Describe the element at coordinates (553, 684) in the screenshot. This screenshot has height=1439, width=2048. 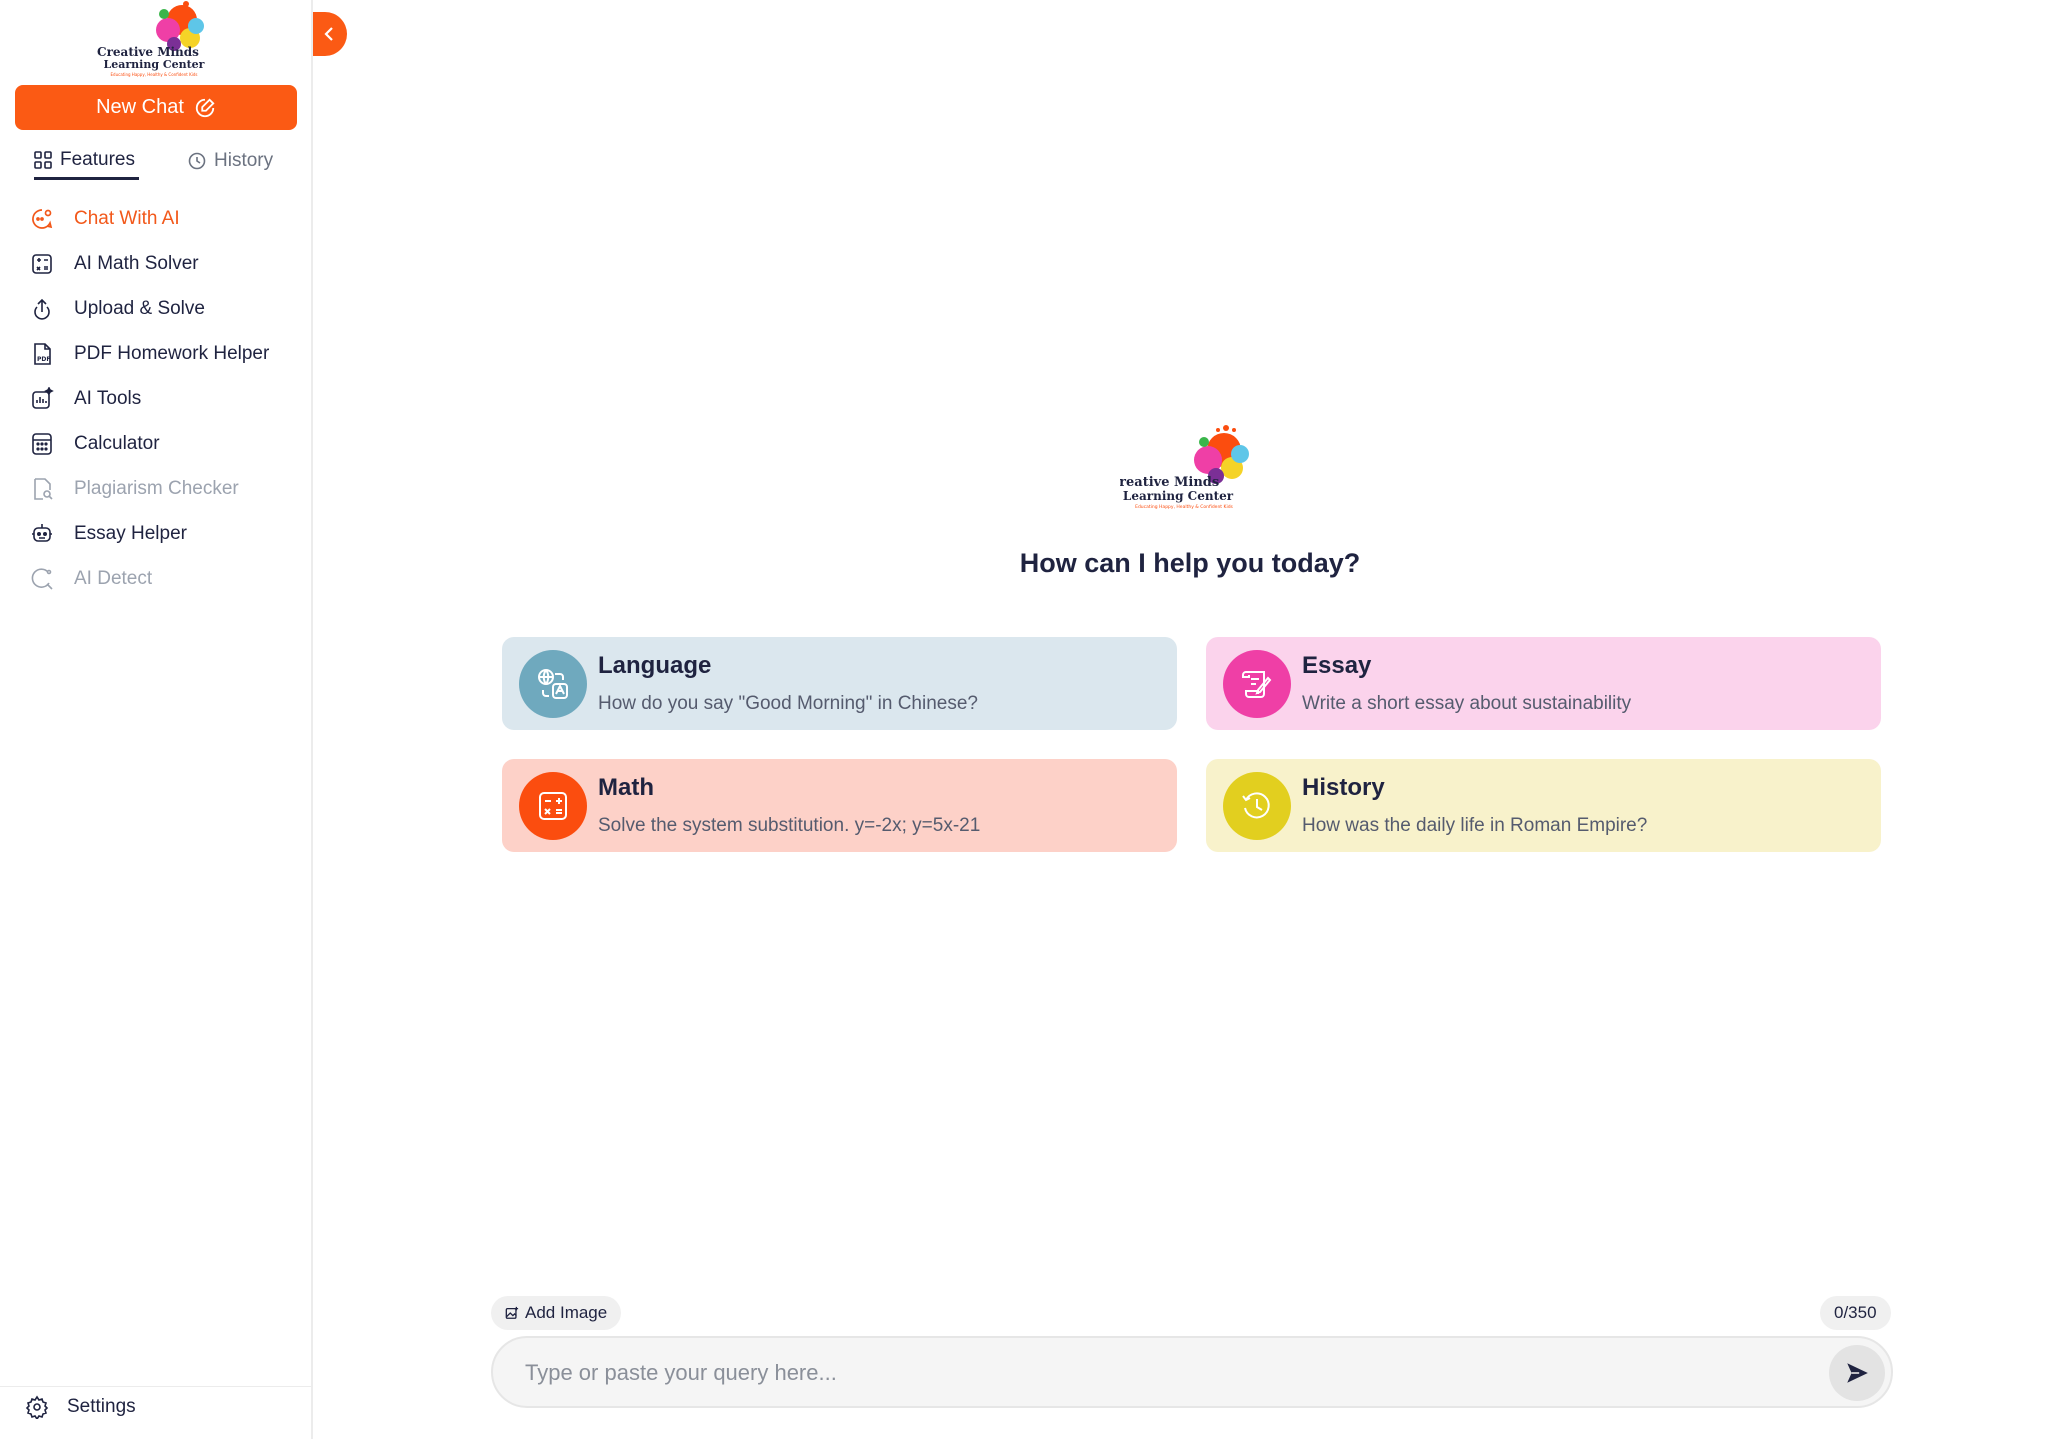
I see `translate-icon` at that location.